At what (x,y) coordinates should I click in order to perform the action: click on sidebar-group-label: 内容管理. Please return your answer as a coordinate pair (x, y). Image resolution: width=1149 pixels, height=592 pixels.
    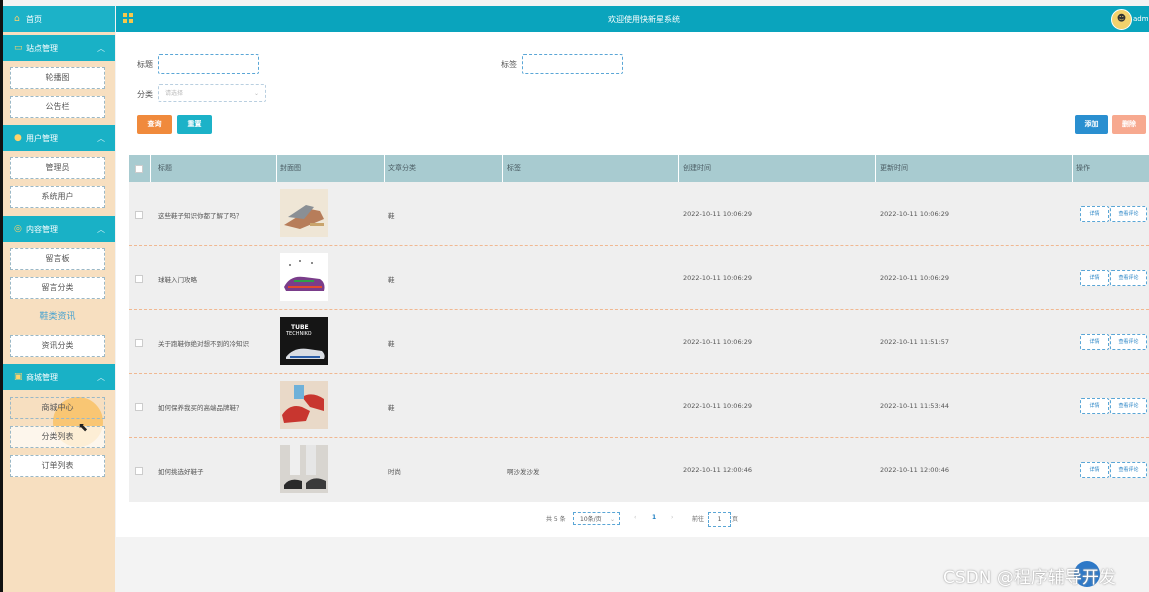
    Looking at the image, I should click on (42, 229).